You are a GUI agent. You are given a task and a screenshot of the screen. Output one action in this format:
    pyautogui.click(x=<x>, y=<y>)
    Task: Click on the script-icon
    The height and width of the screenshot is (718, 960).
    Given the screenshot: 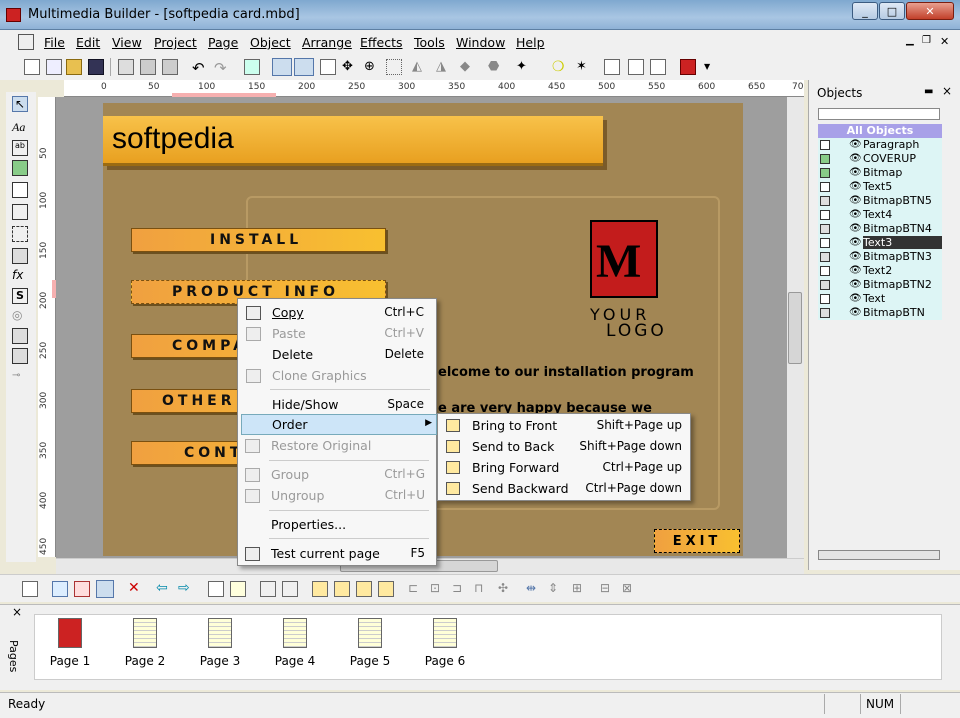 What is the action you would take?
    pyautogui.click(x=612, y=67)
    